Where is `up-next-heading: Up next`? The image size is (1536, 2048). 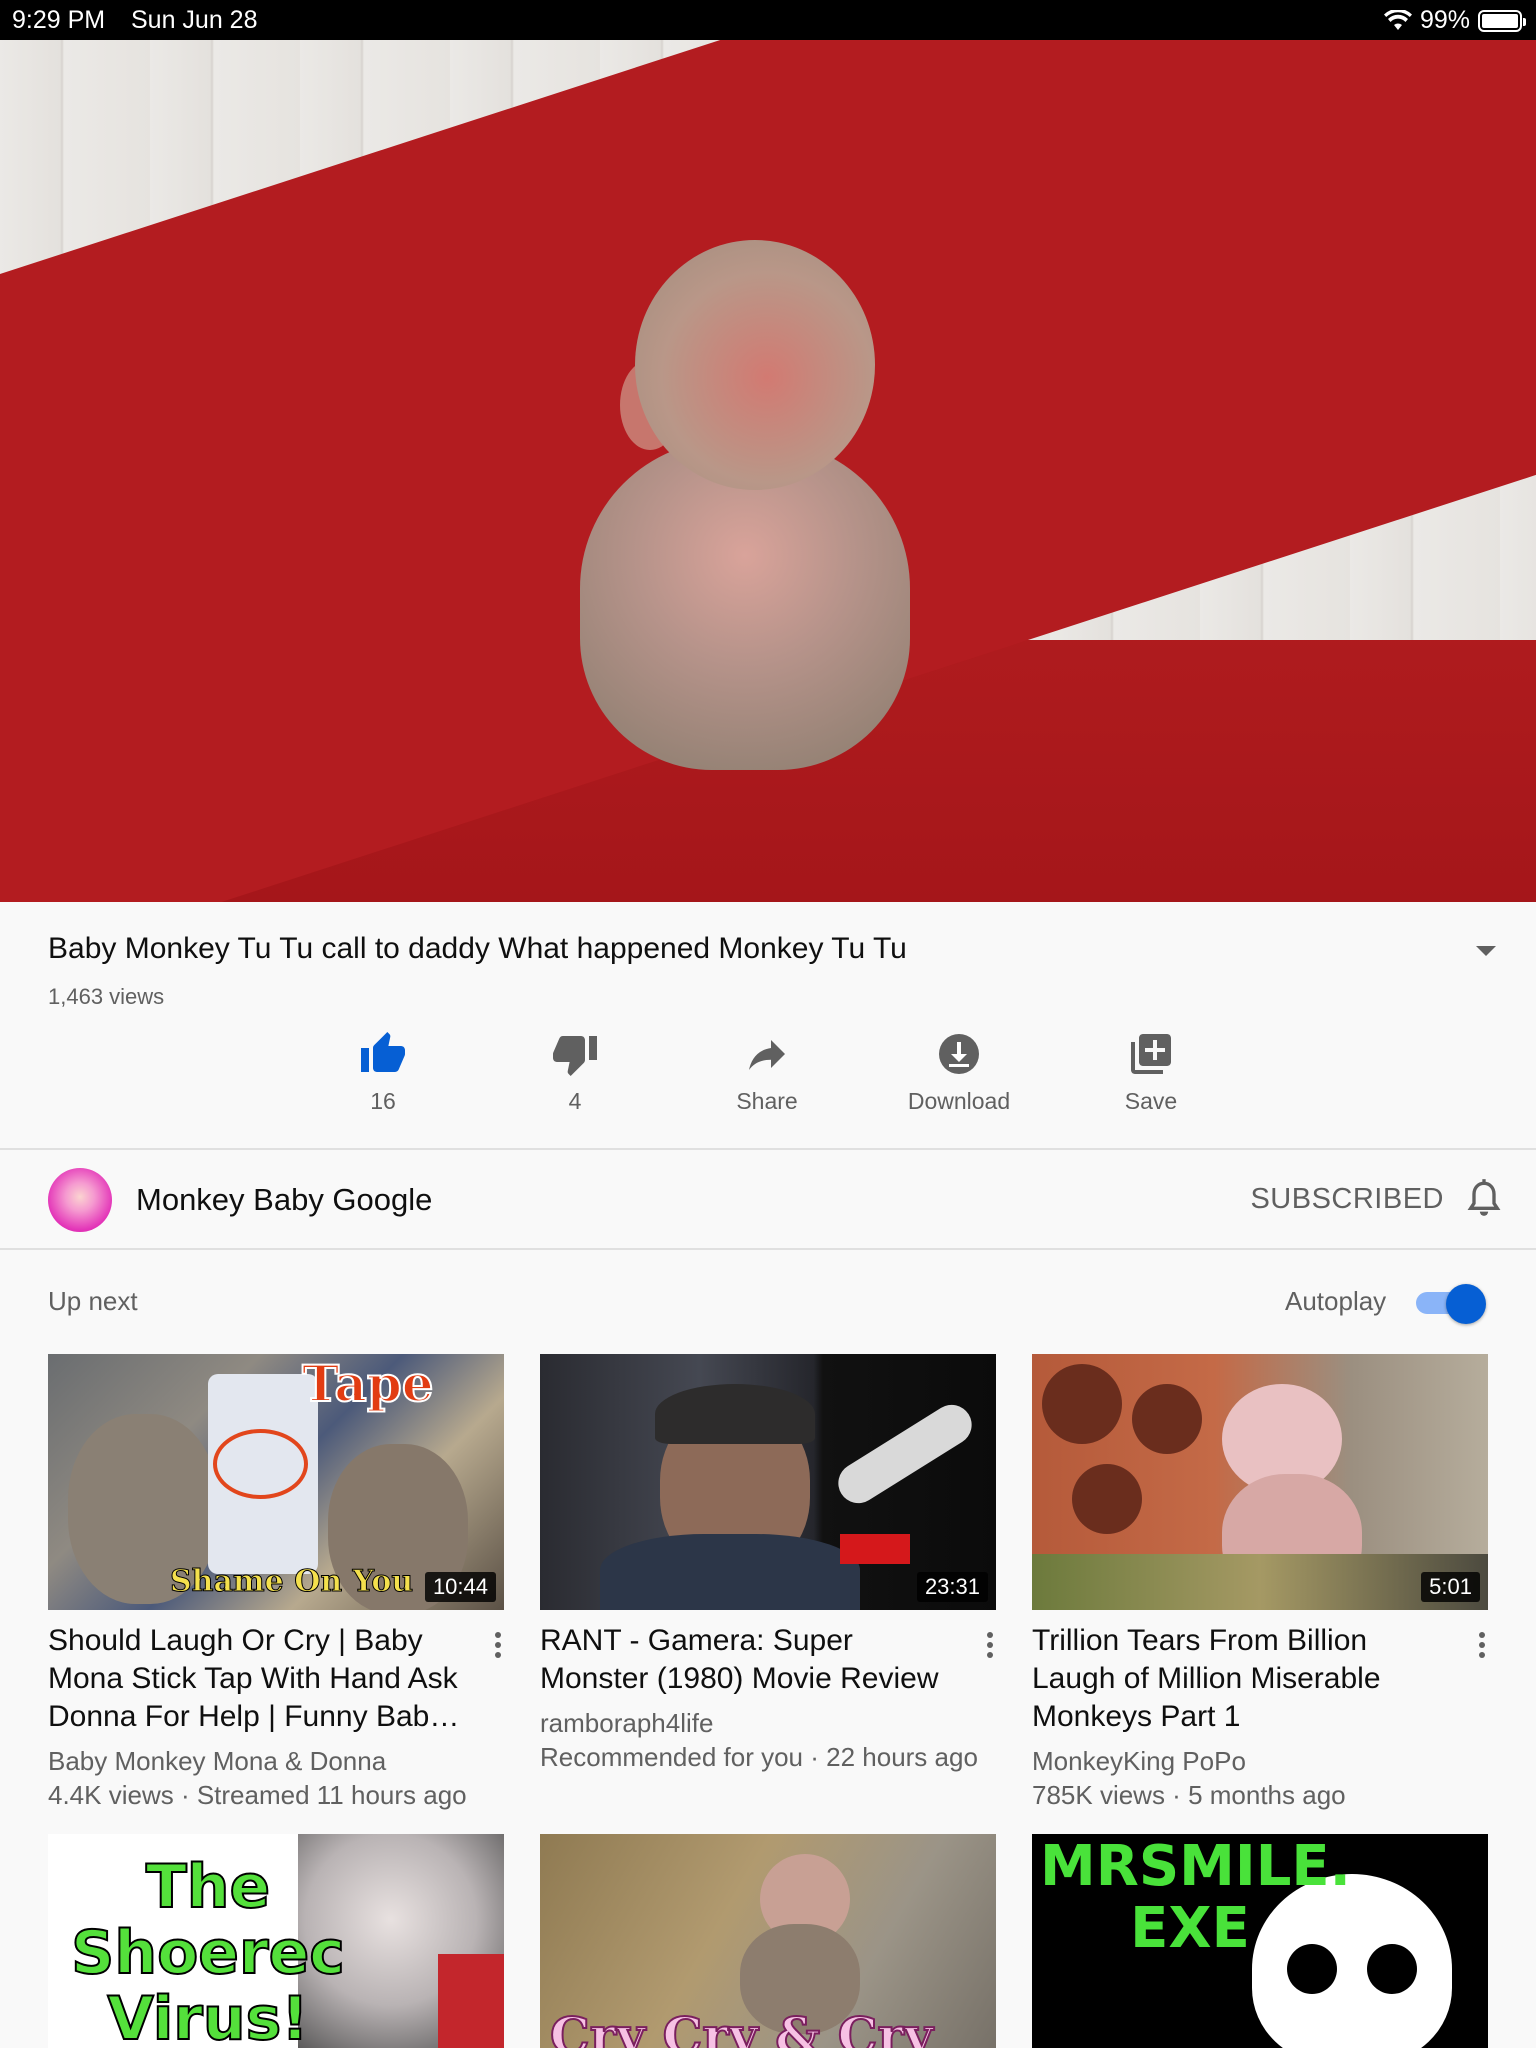
up-next-heading: Up next is located at coordinates (93, 1301).